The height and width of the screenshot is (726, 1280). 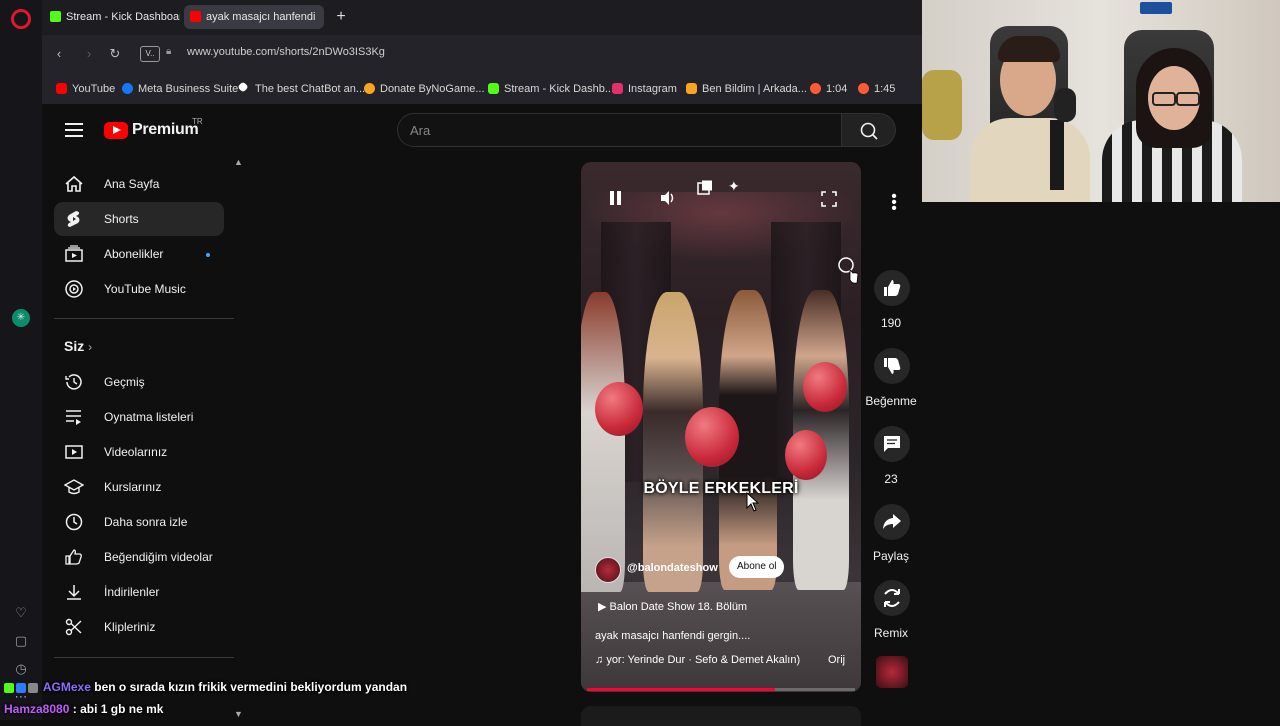 What do you see at coordinates (21, 613) in the screenshot?
I see `heart-icon: ♡` at bounding box center [21, 613].